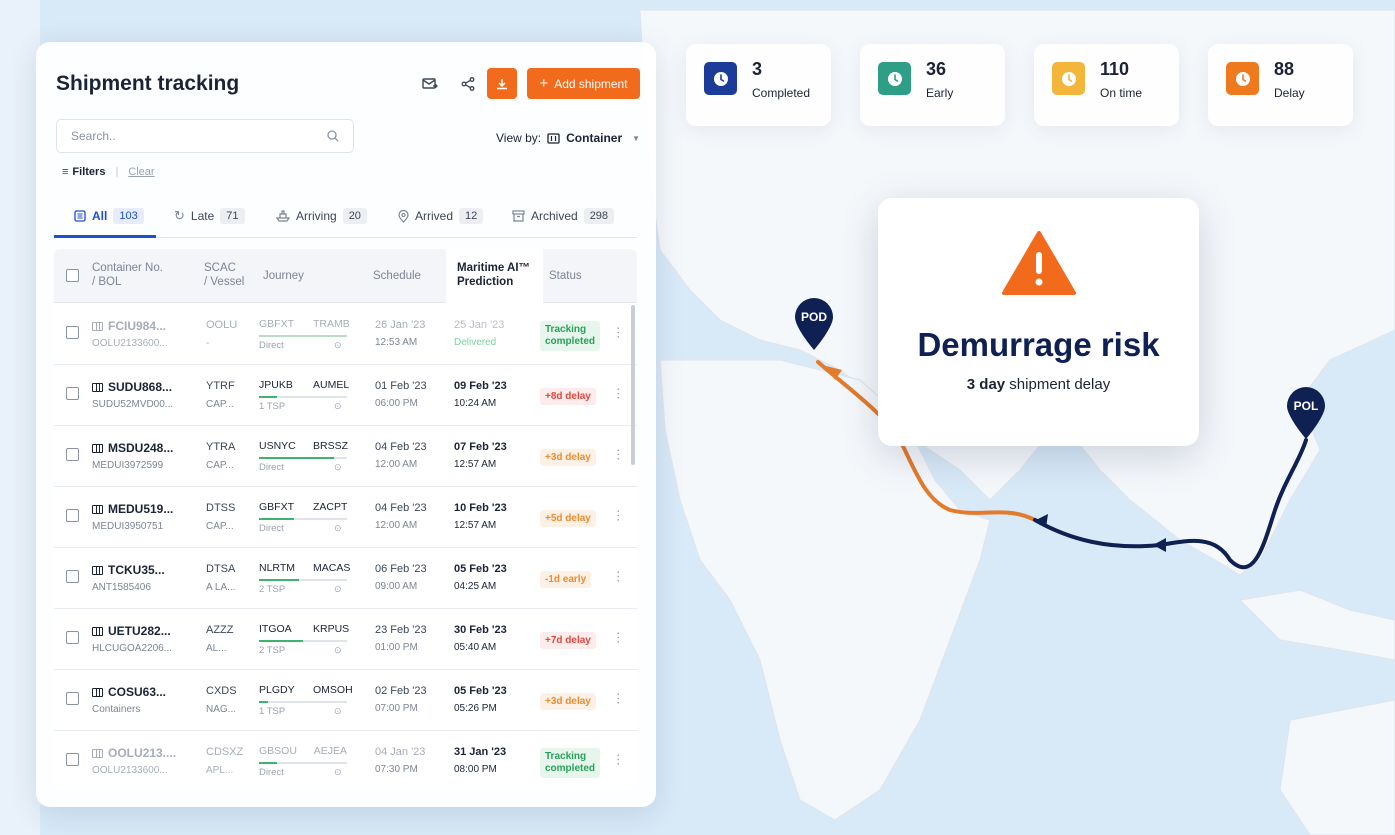  What do you see at coordinates (594, 138) in the screenshot?
I see `view-by-value: Container` at bounding box center [594, 138].